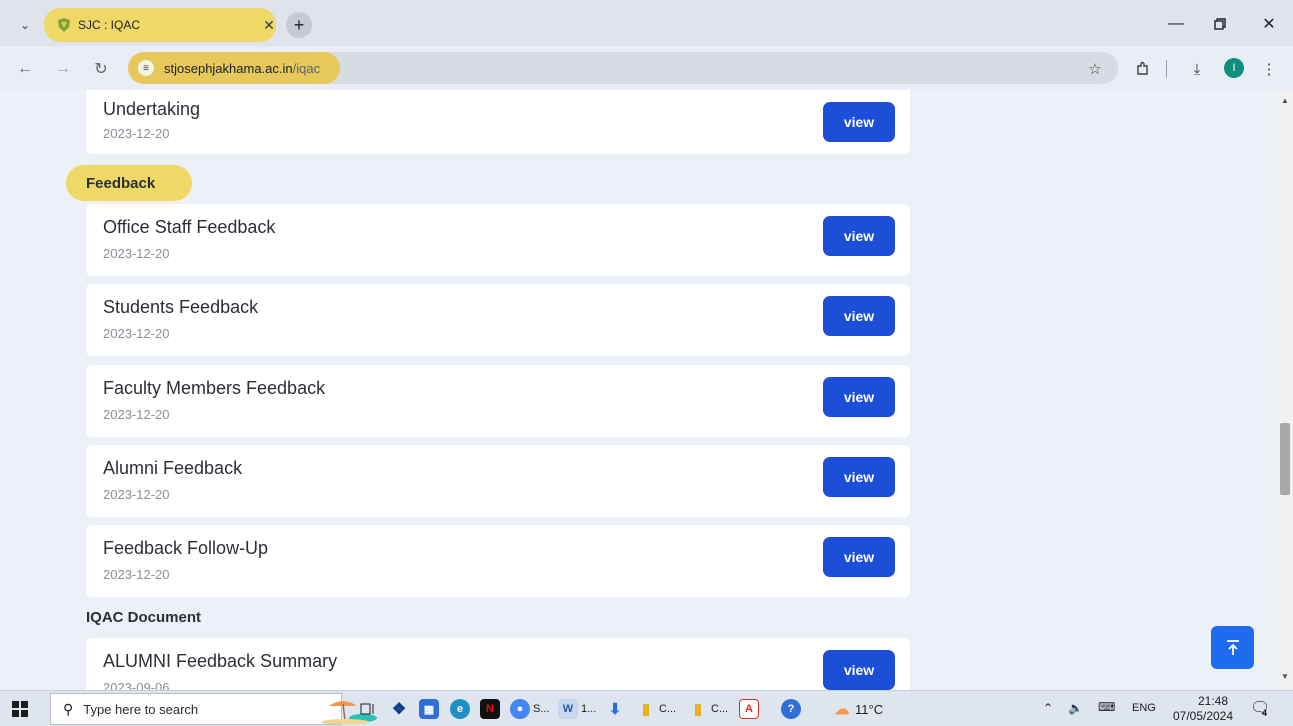  Describe the element at coordinates (623, 68) in the screenshot. I see `address-bar: ≡ stjosephjakhama.ac.in/iqac` at that location.